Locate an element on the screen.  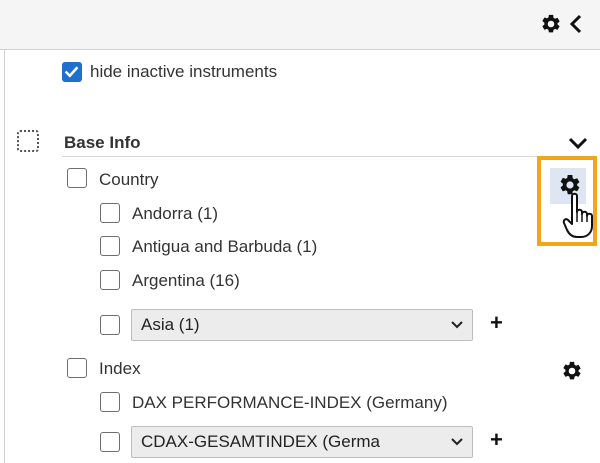
base-info-checkbox is located at coordinates (28, 141).